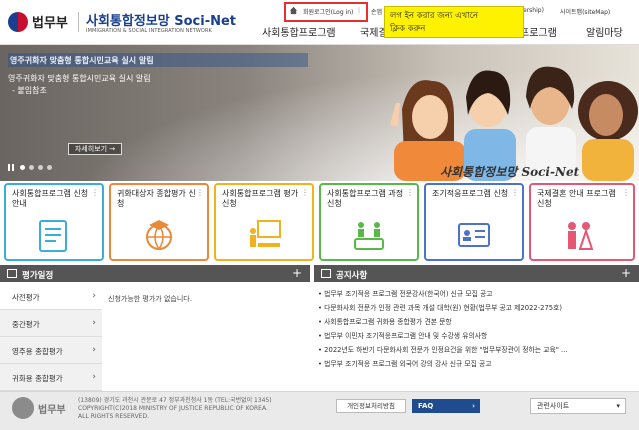  What do you see at coordinates (576, 198) in the screenshot?
I see `card-title: 국제결혼 안내 프로그램 신청` at bounding box center [576, 198].